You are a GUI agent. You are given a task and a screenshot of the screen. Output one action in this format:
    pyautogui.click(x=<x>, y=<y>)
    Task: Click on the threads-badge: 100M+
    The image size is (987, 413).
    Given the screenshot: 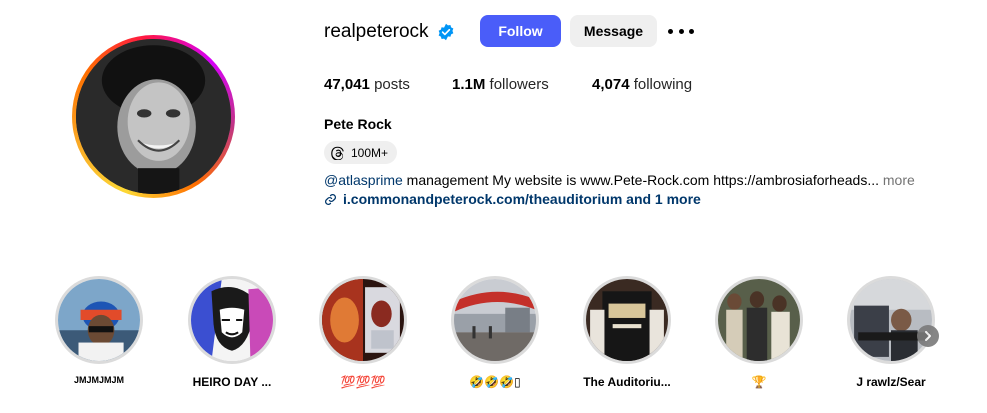 What is the action you would take?
    pyautogui.click(x=361, y=152)
    